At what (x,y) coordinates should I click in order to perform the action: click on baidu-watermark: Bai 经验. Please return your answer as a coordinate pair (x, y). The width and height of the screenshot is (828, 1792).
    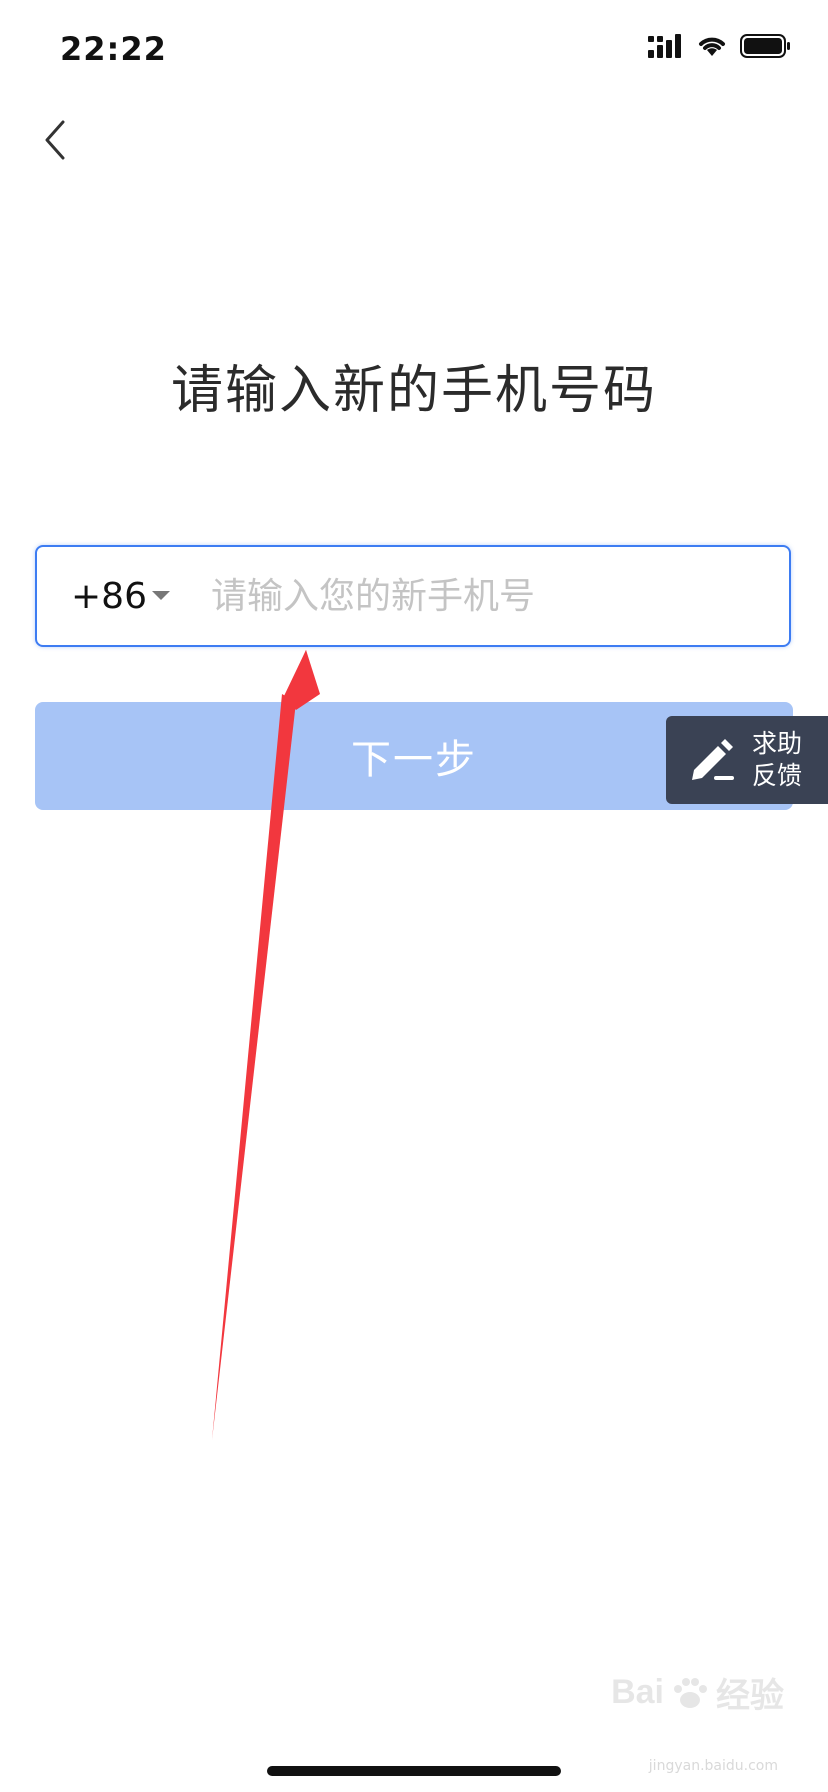
    Looking at the image, I should click on (697, 1692).